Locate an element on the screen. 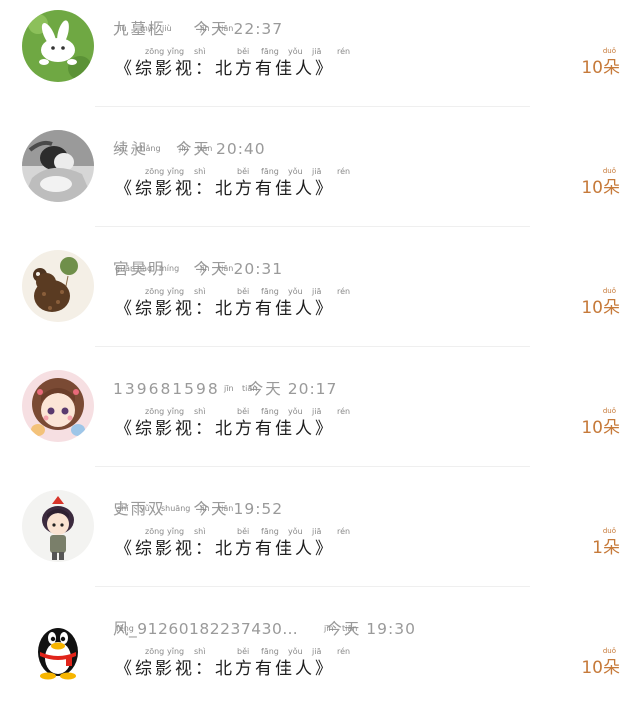 Image resolution: width=640 pixels, height=720 pixels. name-pinyin: guān is located at coordinates (125, 268).